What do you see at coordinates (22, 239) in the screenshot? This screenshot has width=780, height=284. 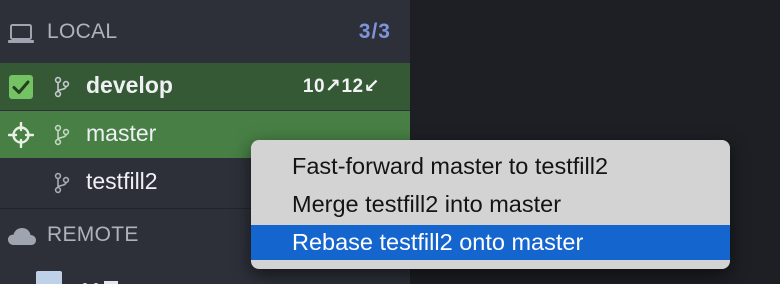 I see `cloud-icon` at bounding box center [22, 239].